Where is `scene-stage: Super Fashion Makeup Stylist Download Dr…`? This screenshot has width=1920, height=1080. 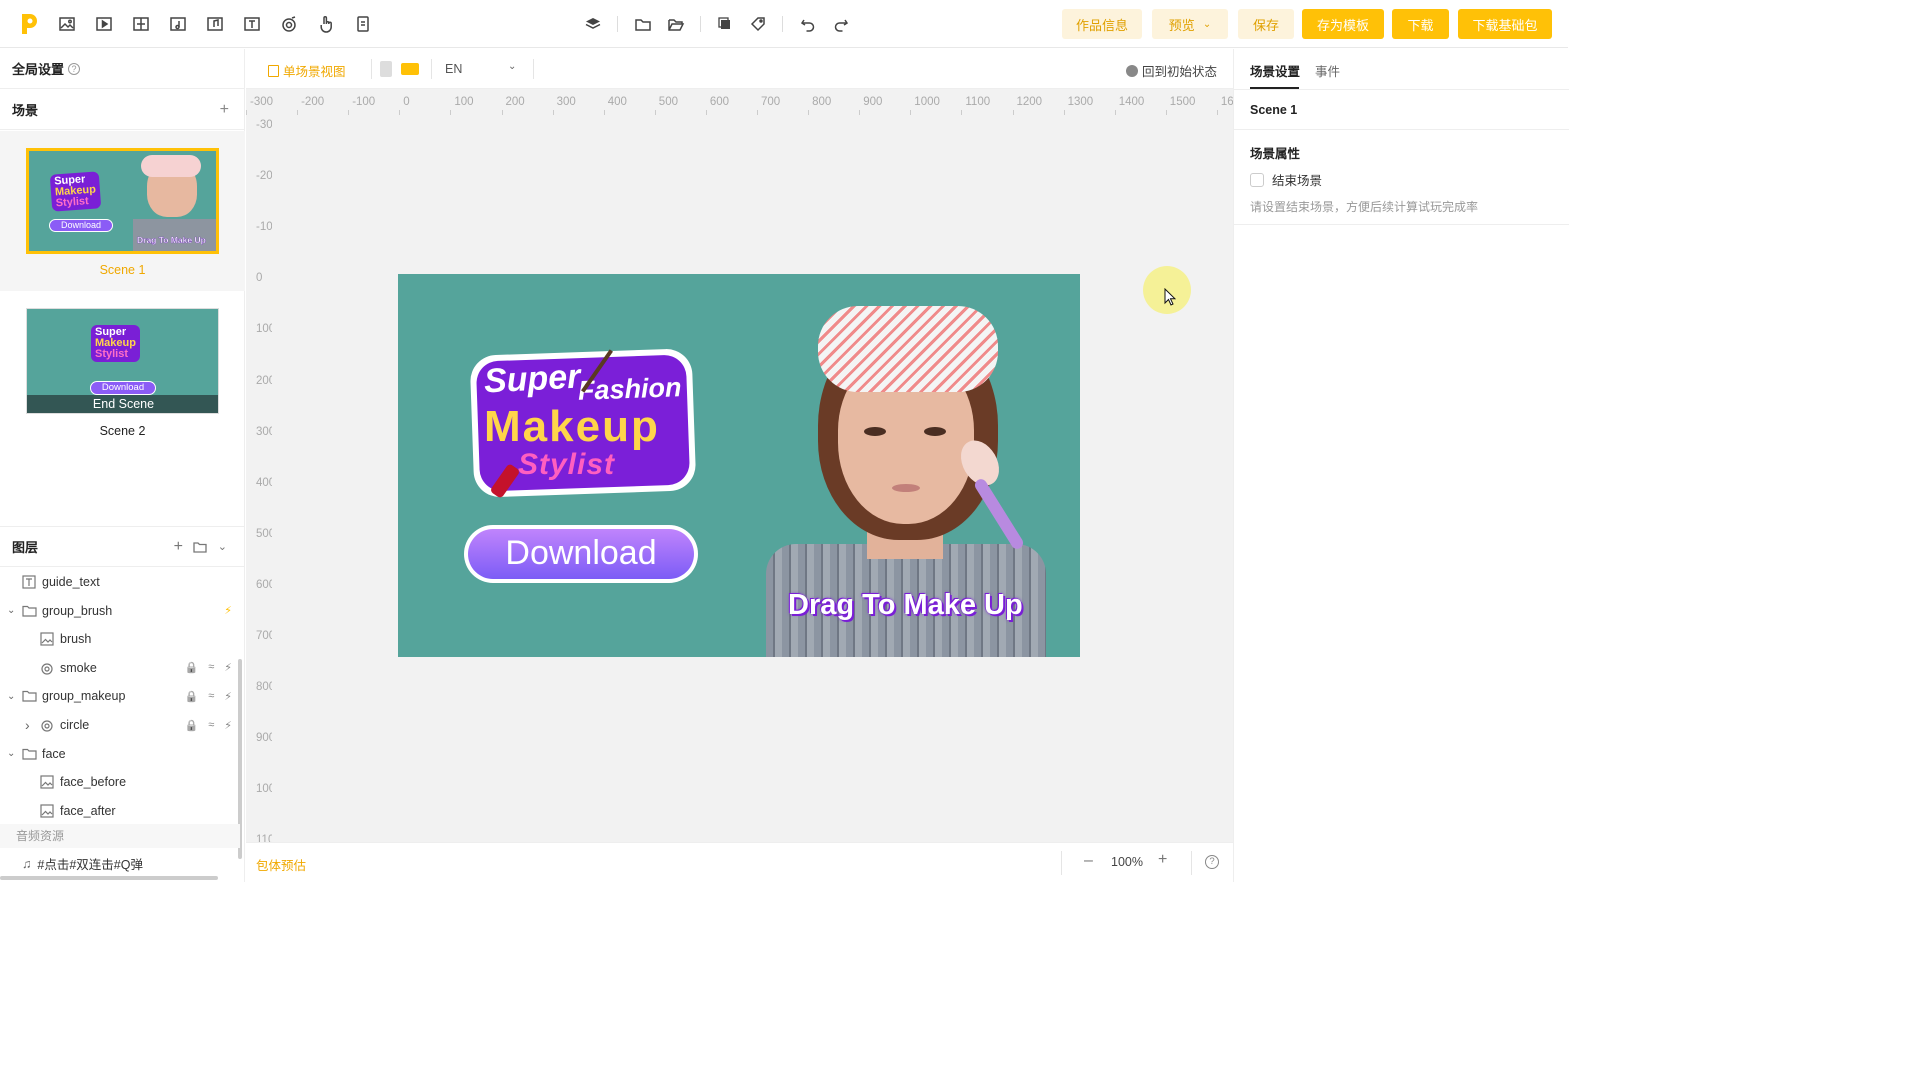 scene-stage: Super Fashion Makeup Stylist Download Dr… is located at coordinates (739, 465).